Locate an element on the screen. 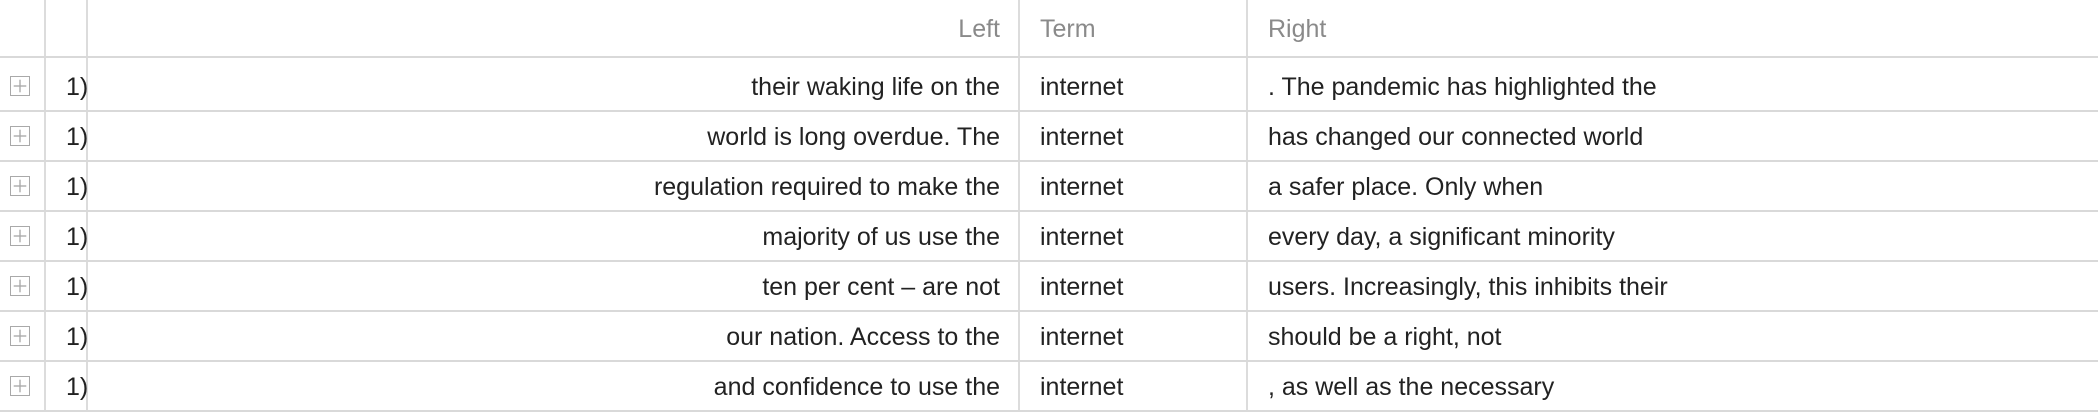 The image size is (2098, 412). left-context: regulation required to make the is located at coordinates (826, 187).